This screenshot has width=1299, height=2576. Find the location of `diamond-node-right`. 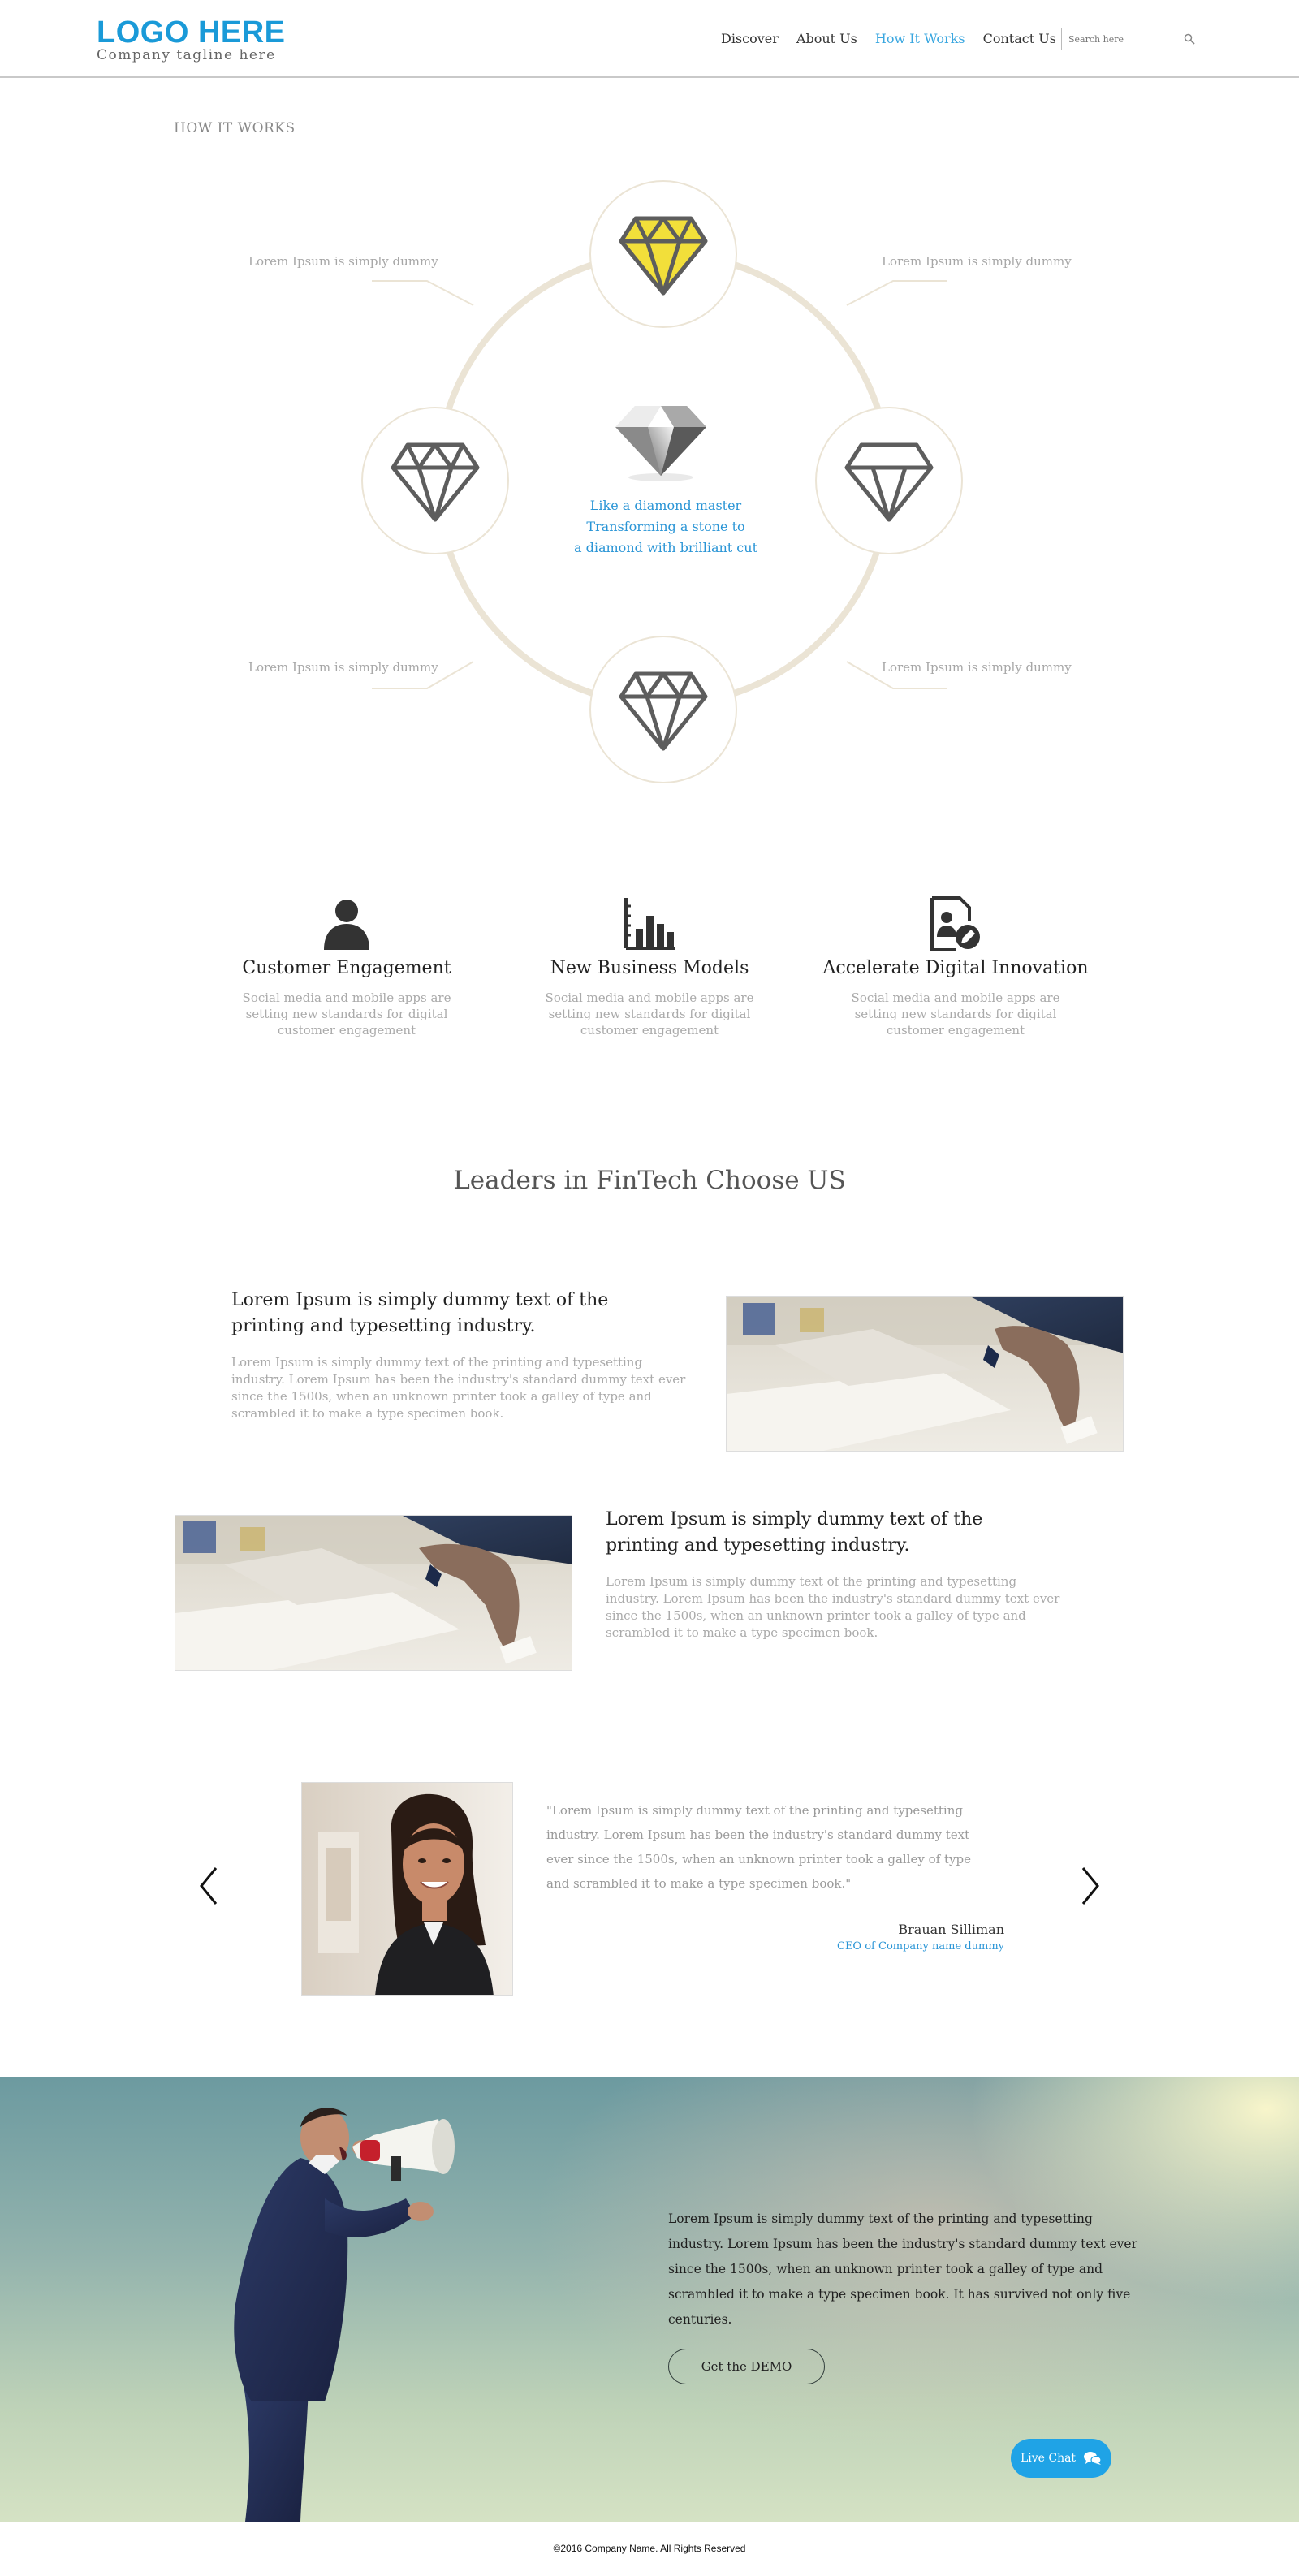

diamond-node-right is located at coordinates (889, 481).